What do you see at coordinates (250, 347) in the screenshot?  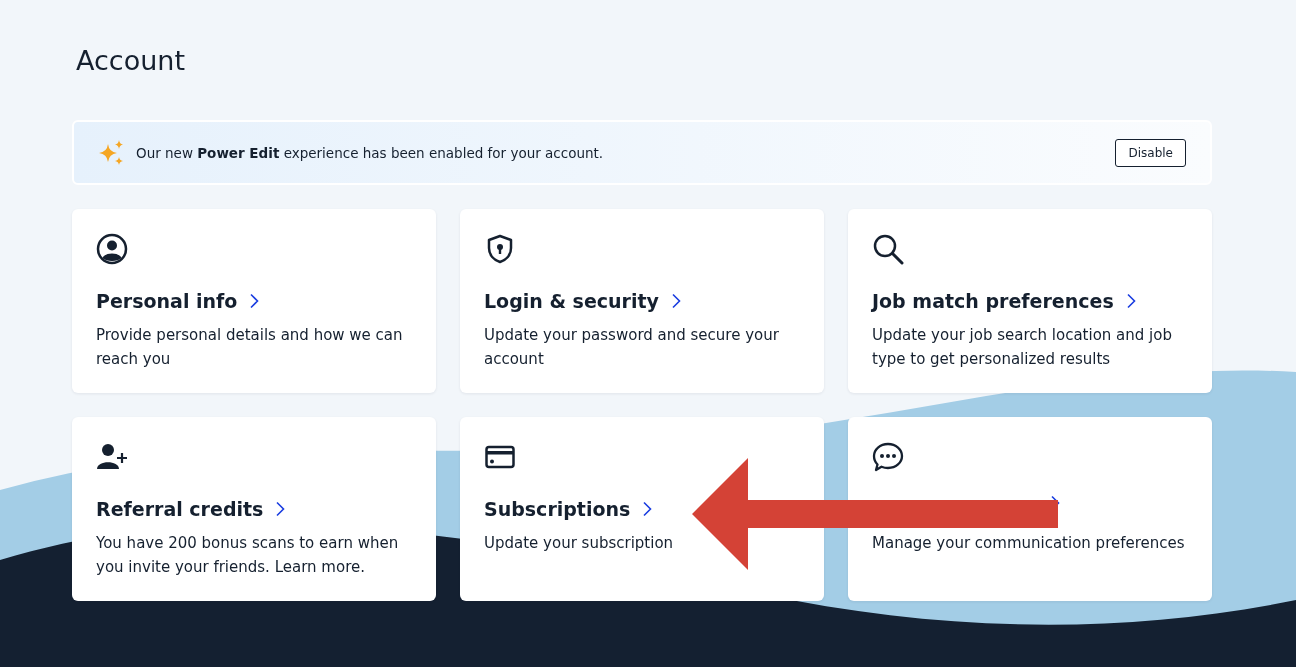 I see `card-description: Provide personal details and how we can reach you` at bounding box center [250, 347].